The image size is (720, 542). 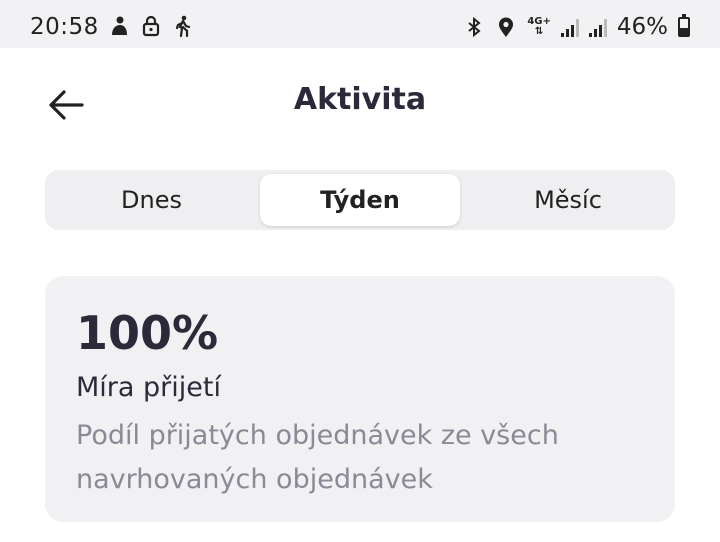 I want to click on acceptance-rate-label: Míra přijetí, so click(x=148, y=387).